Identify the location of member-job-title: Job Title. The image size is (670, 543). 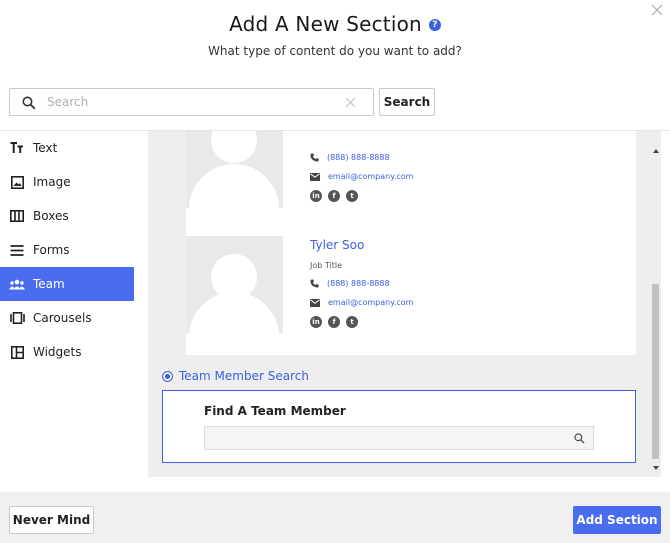
(326, 265).